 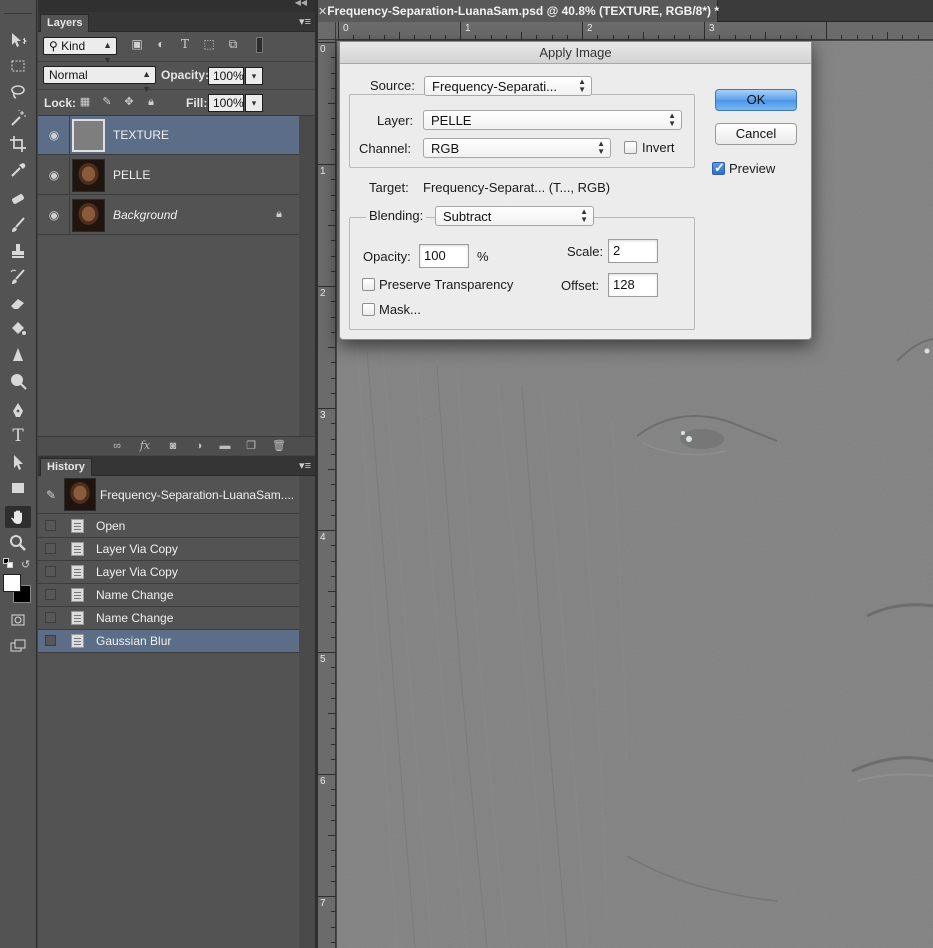 What do you see at coordinates (756, 100) in the screenshot?
I see `ok-button: OK` at bounding box center [756, 100].